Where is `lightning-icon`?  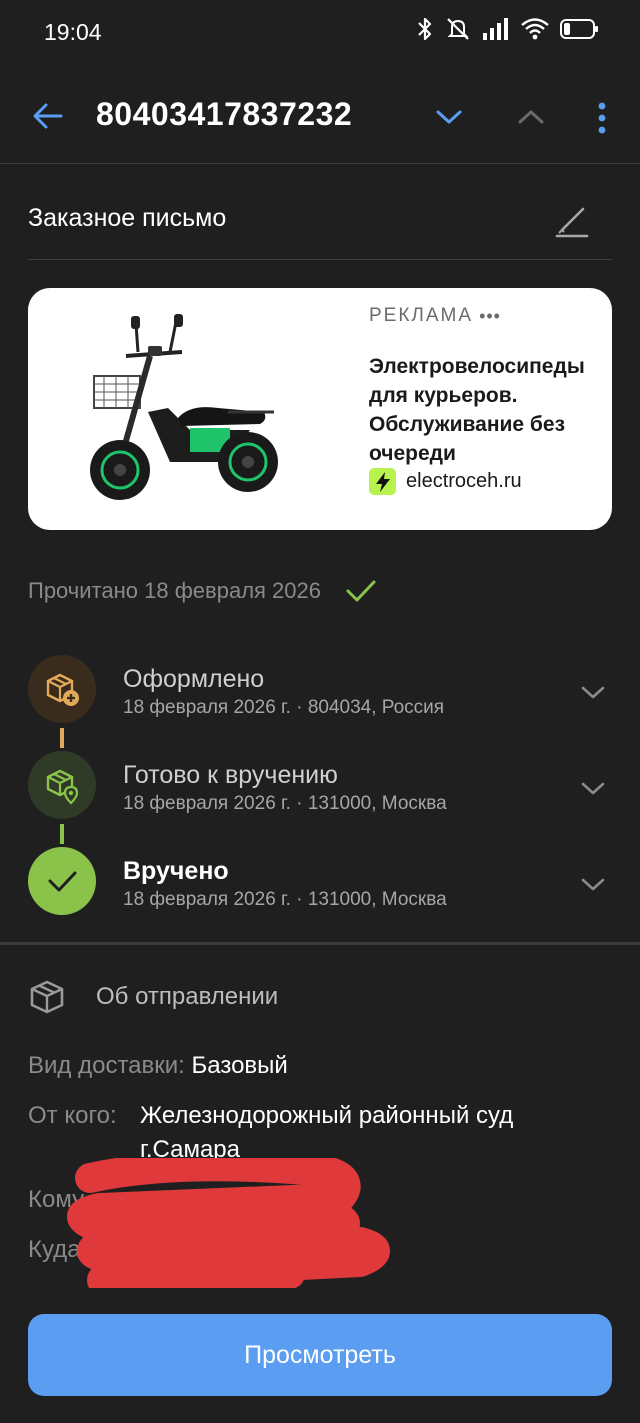 lightning-icon is located at coordinates (382, 481).